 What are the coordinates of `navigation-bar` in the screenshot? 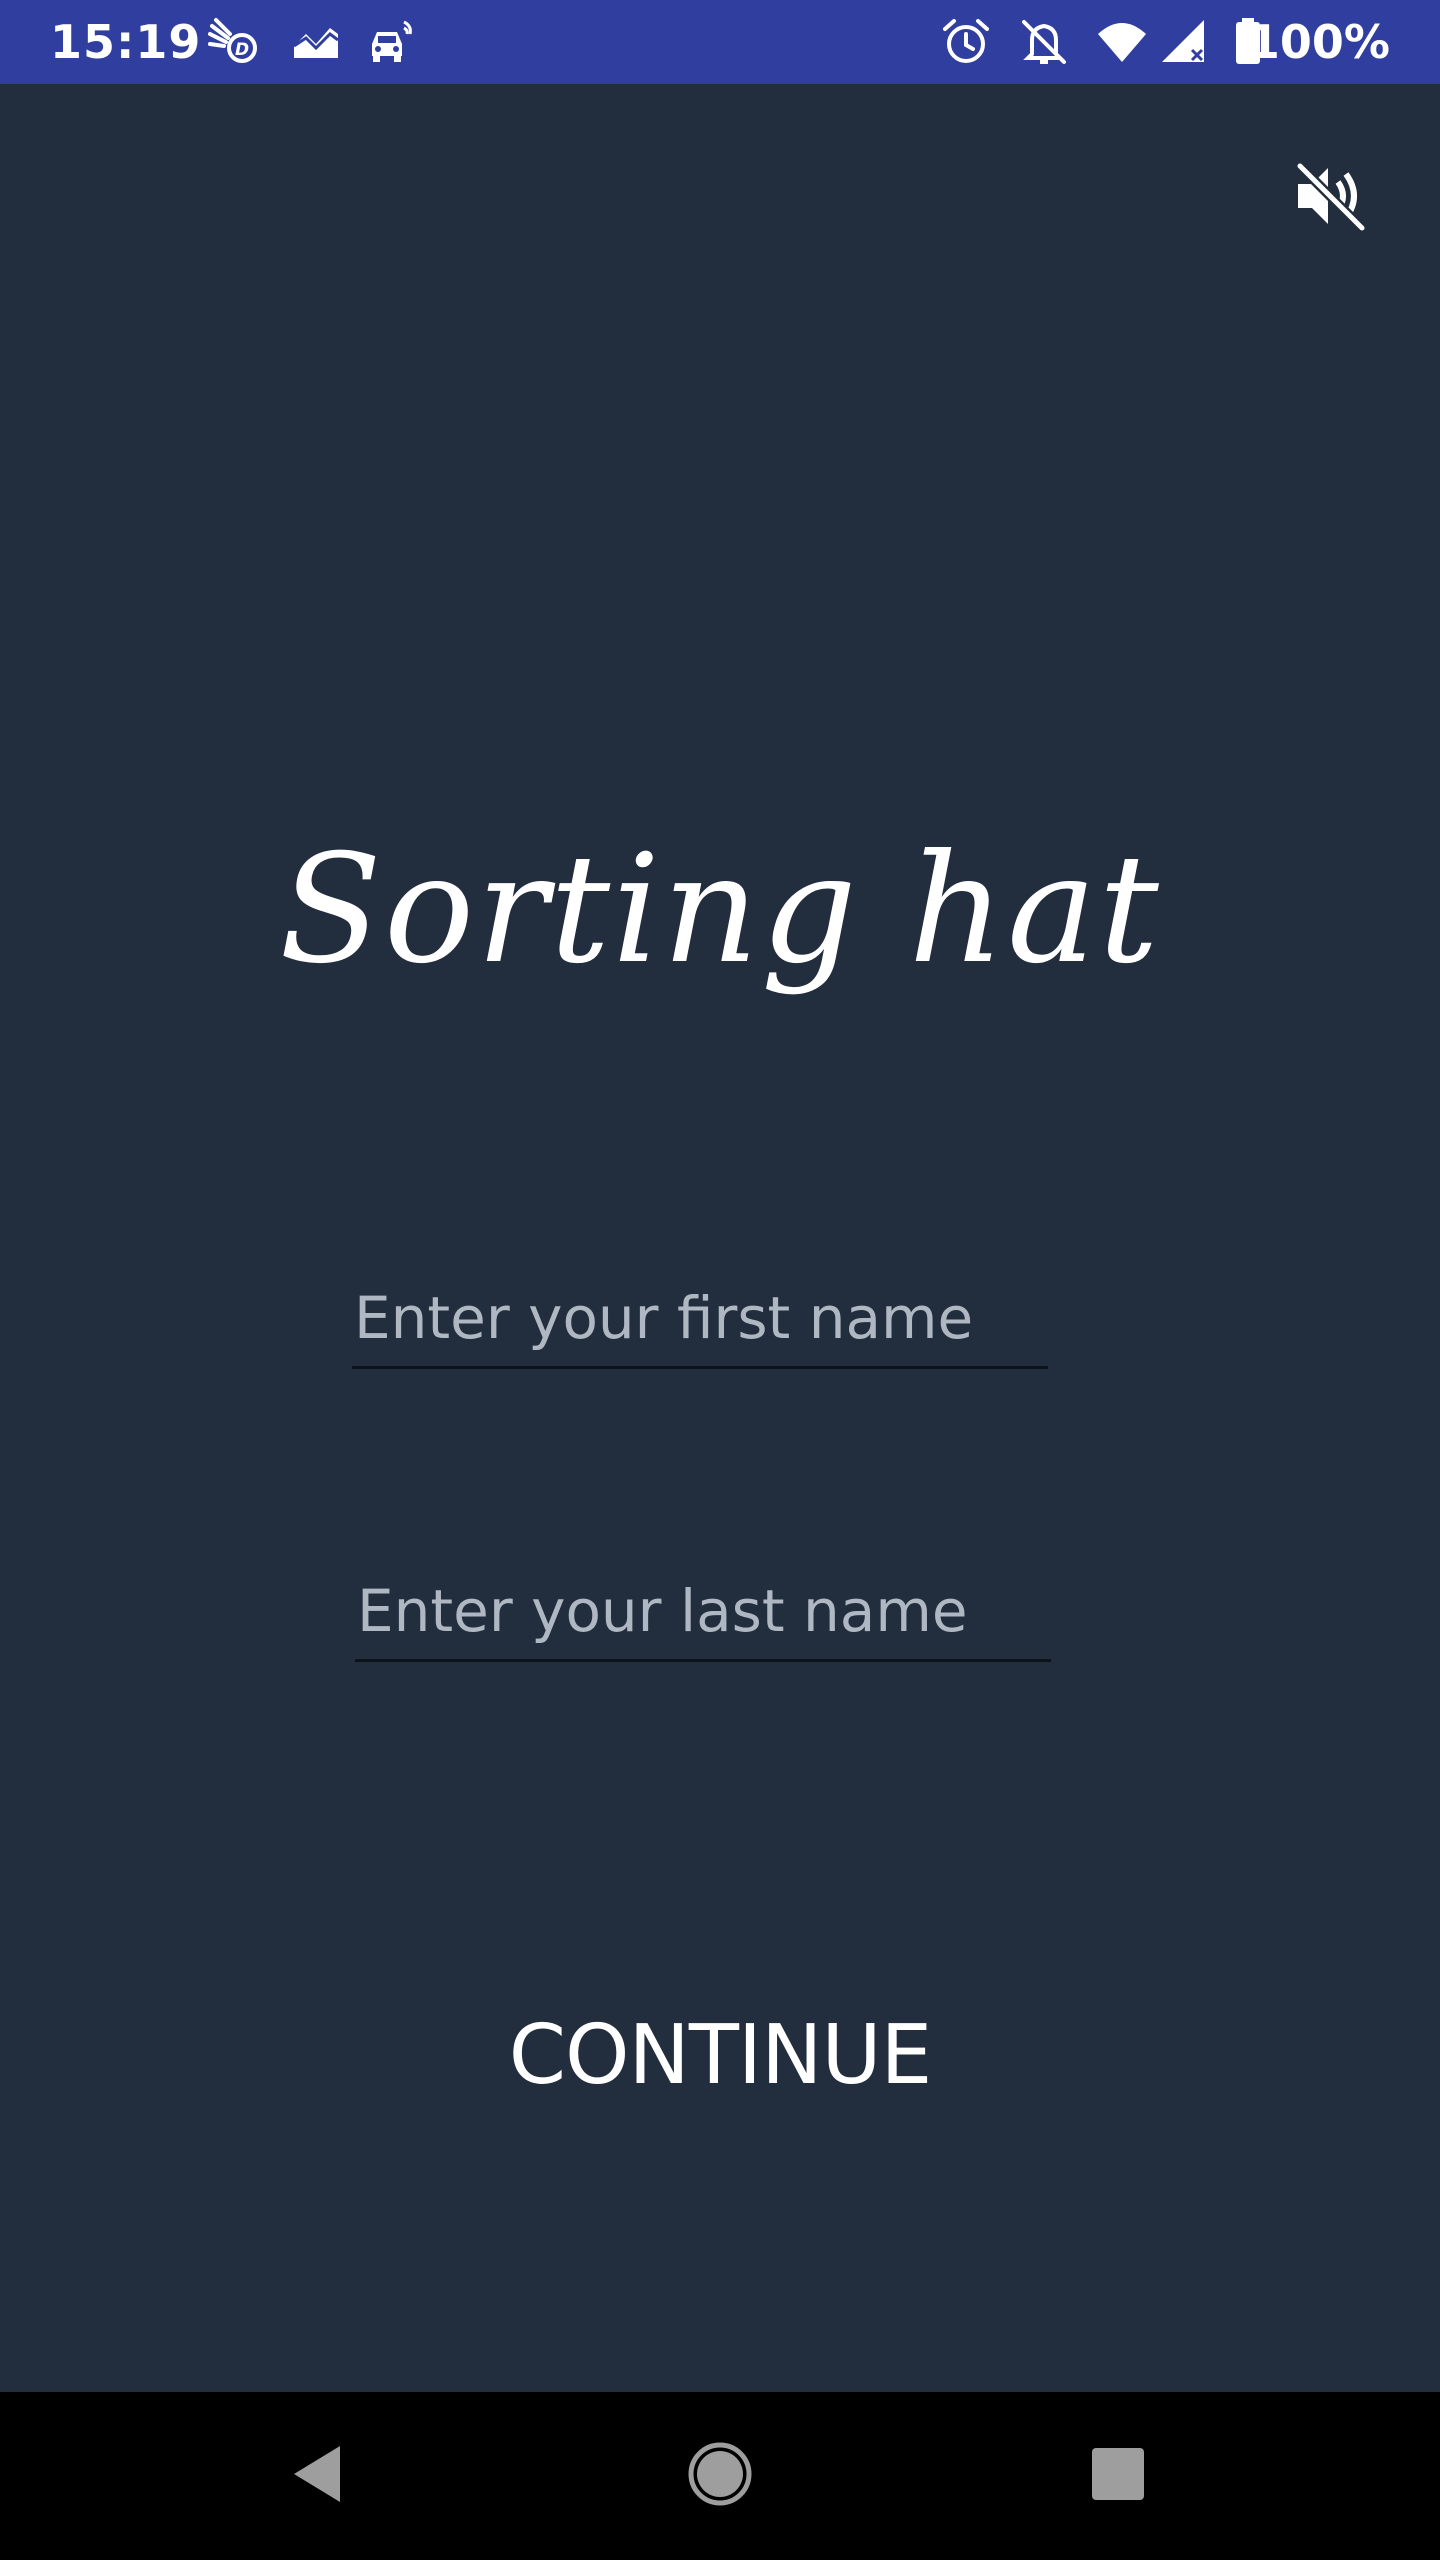 It's located at (720, 2476).